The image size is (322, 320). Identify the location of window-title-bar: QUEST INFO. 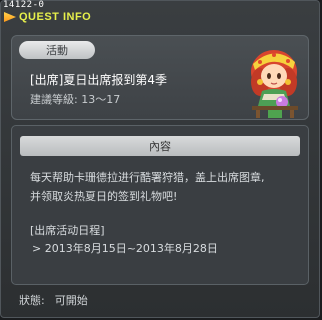
(47, 17).